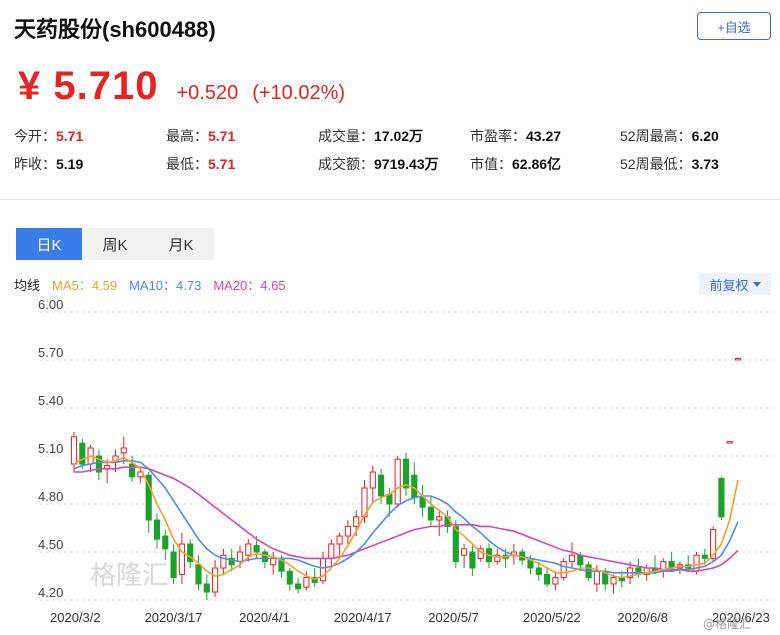 This screenshot has width=780, height=635. I want to click on tab-weekly: 周K, so click(115, 244).